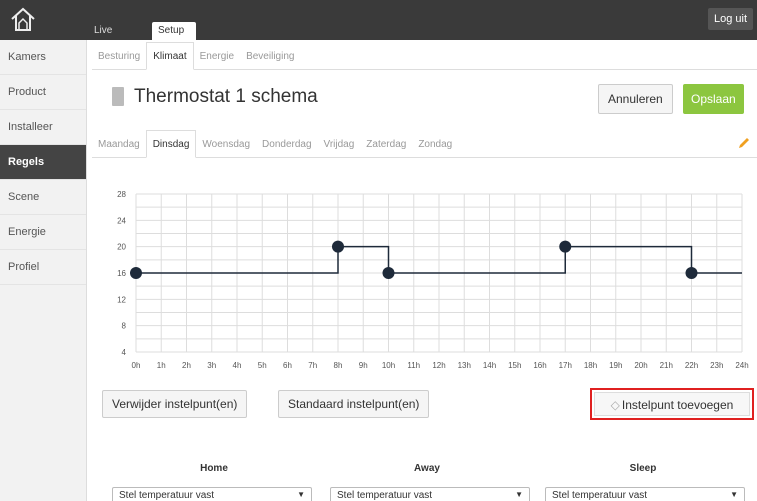 Image resolution: width=757 pixels, height=501 pixels. I want to click on x-tick-label: 10h, so click(388, 365).